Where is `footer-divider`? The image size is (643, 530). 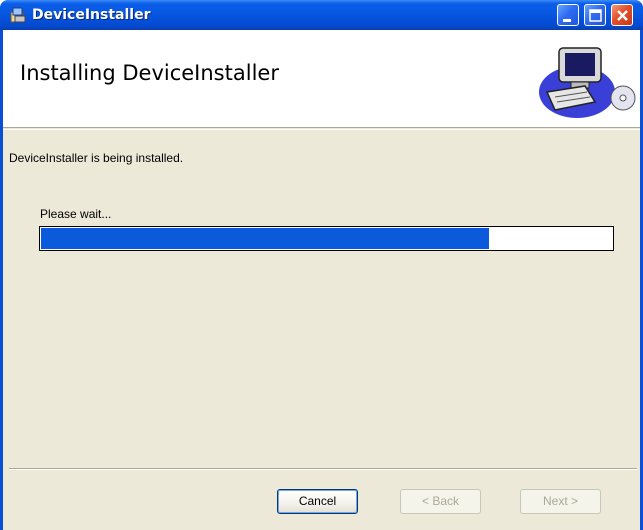
footer-divider is located at coordinates (323, 469).